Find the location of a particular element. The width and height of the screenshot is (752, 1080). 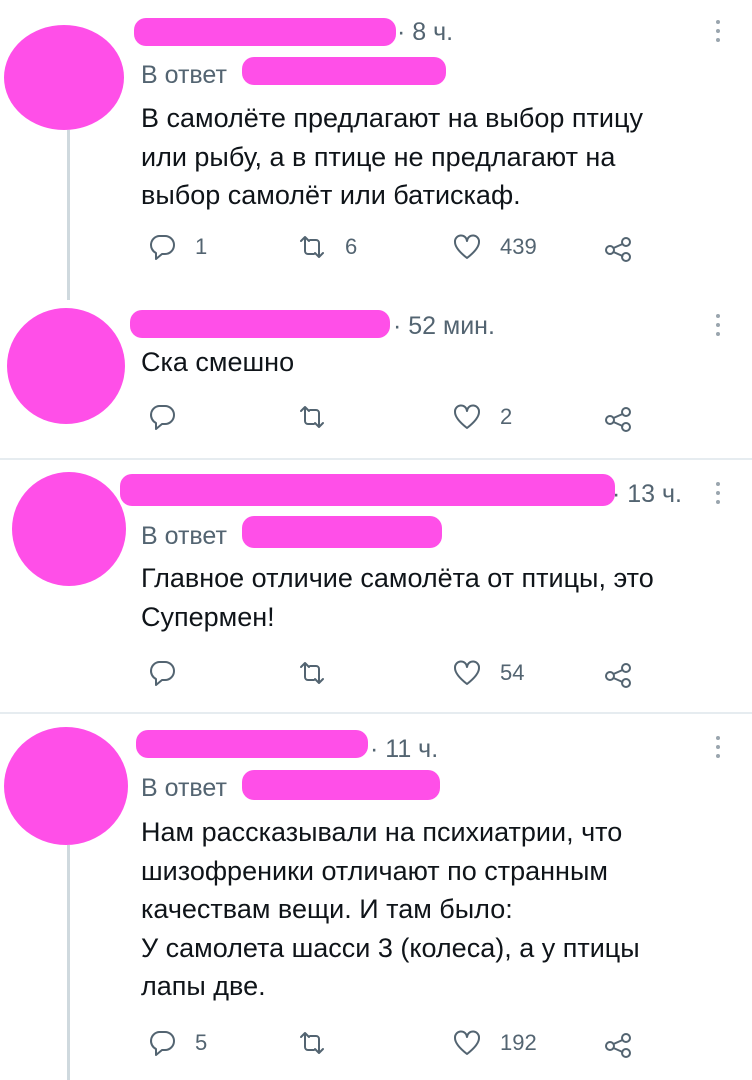

like-button: 2 is located at coordinates (482, 417).